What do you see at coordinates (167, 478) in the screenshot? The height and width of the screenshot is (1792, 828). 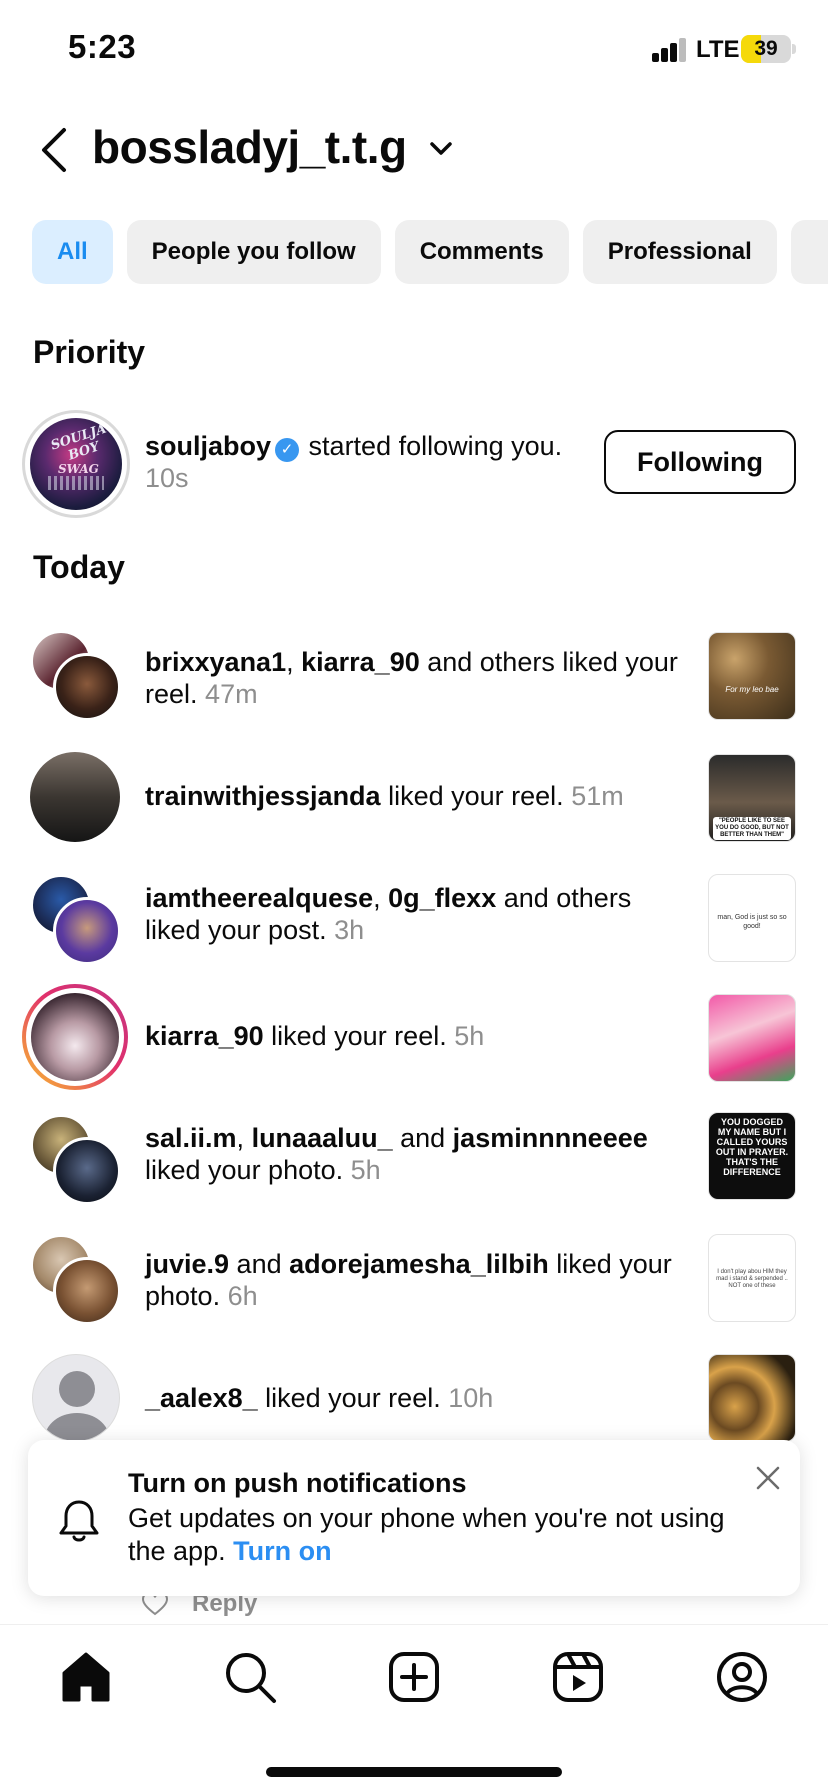 I see `timestamp: 10s` at bounding box center [167, 478].